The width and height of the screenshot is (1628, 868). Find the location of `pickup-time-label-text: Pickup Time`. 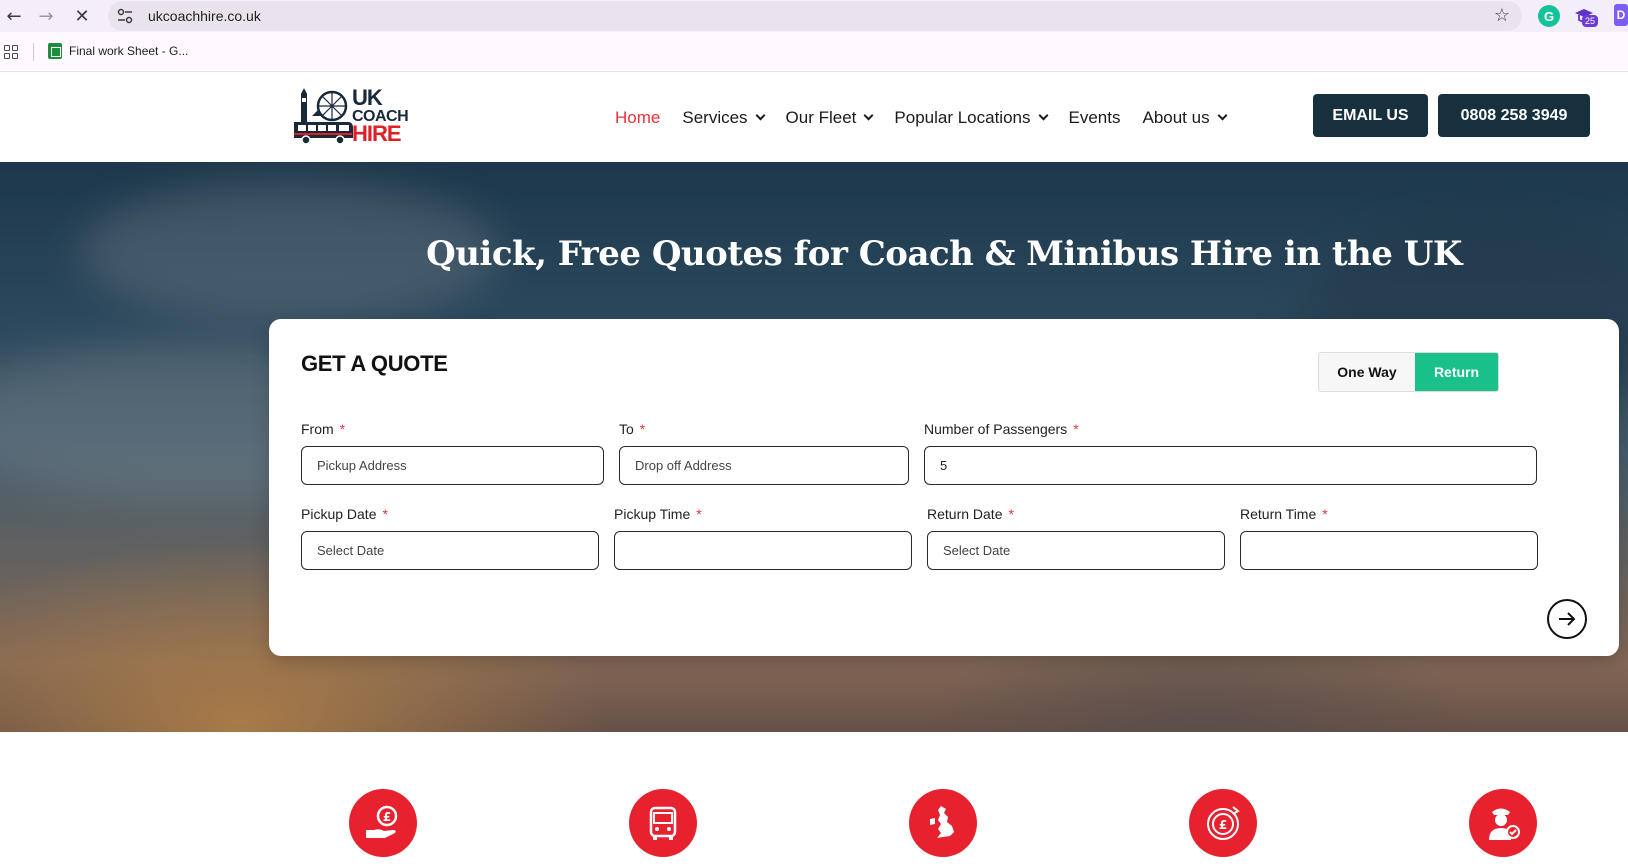

pickup-time-label-text: Pickup Time is located at coordinates (652, 514).